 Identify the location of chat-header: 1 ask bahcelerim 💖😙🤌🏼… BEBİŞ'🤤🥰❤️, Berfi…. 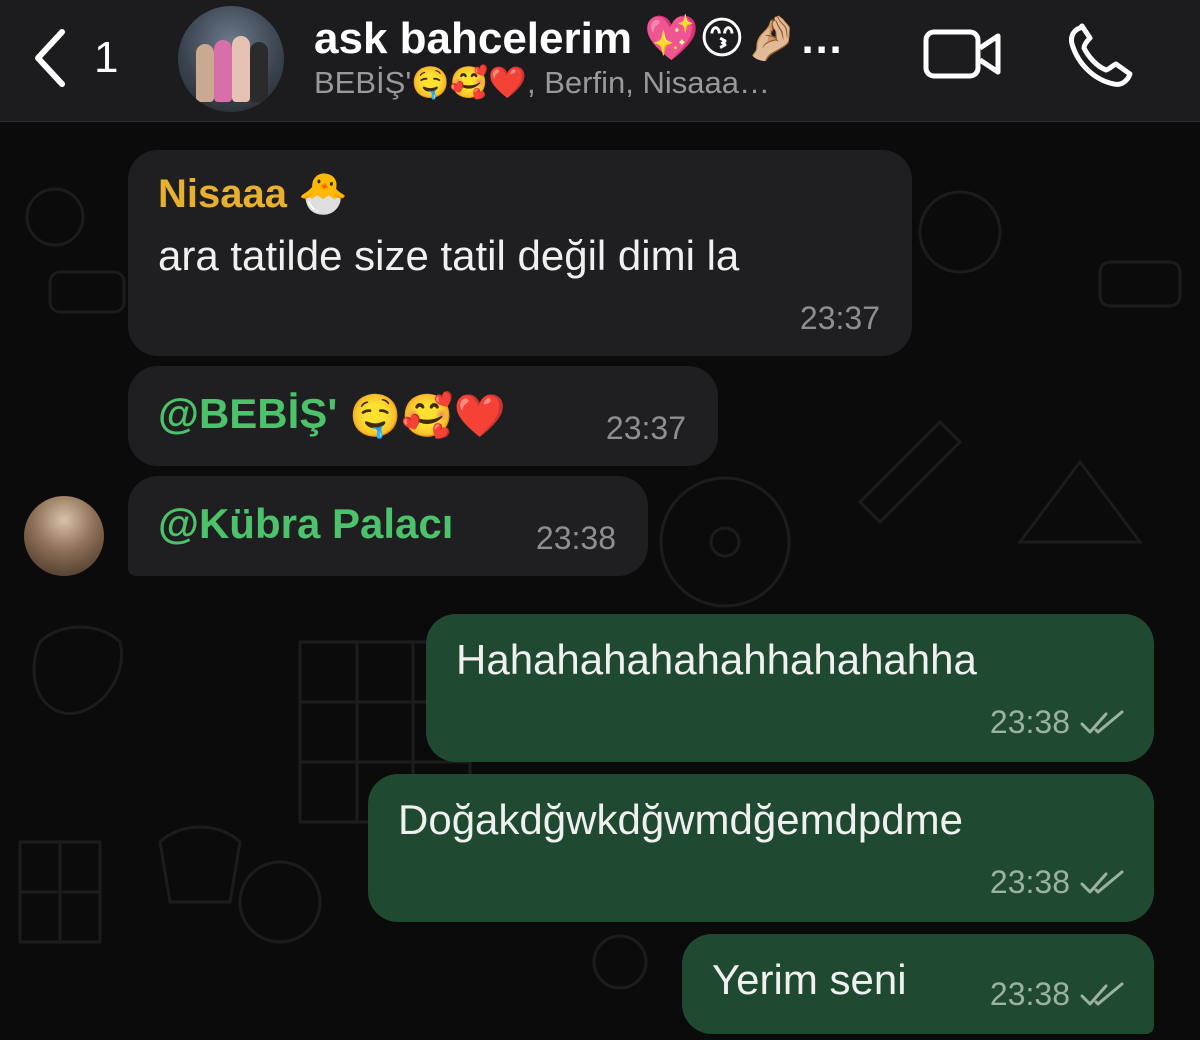
(600, 61).